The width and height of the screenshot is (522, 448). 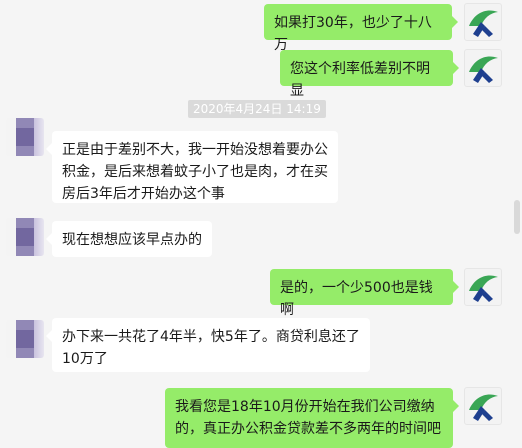 What do you see at coordinates (208, 345) in the screenshot?
I see `message-bubble: 办下来一共花了4年半，快5年了。商贷利息还了10万了` at bounding box center [208, 345].